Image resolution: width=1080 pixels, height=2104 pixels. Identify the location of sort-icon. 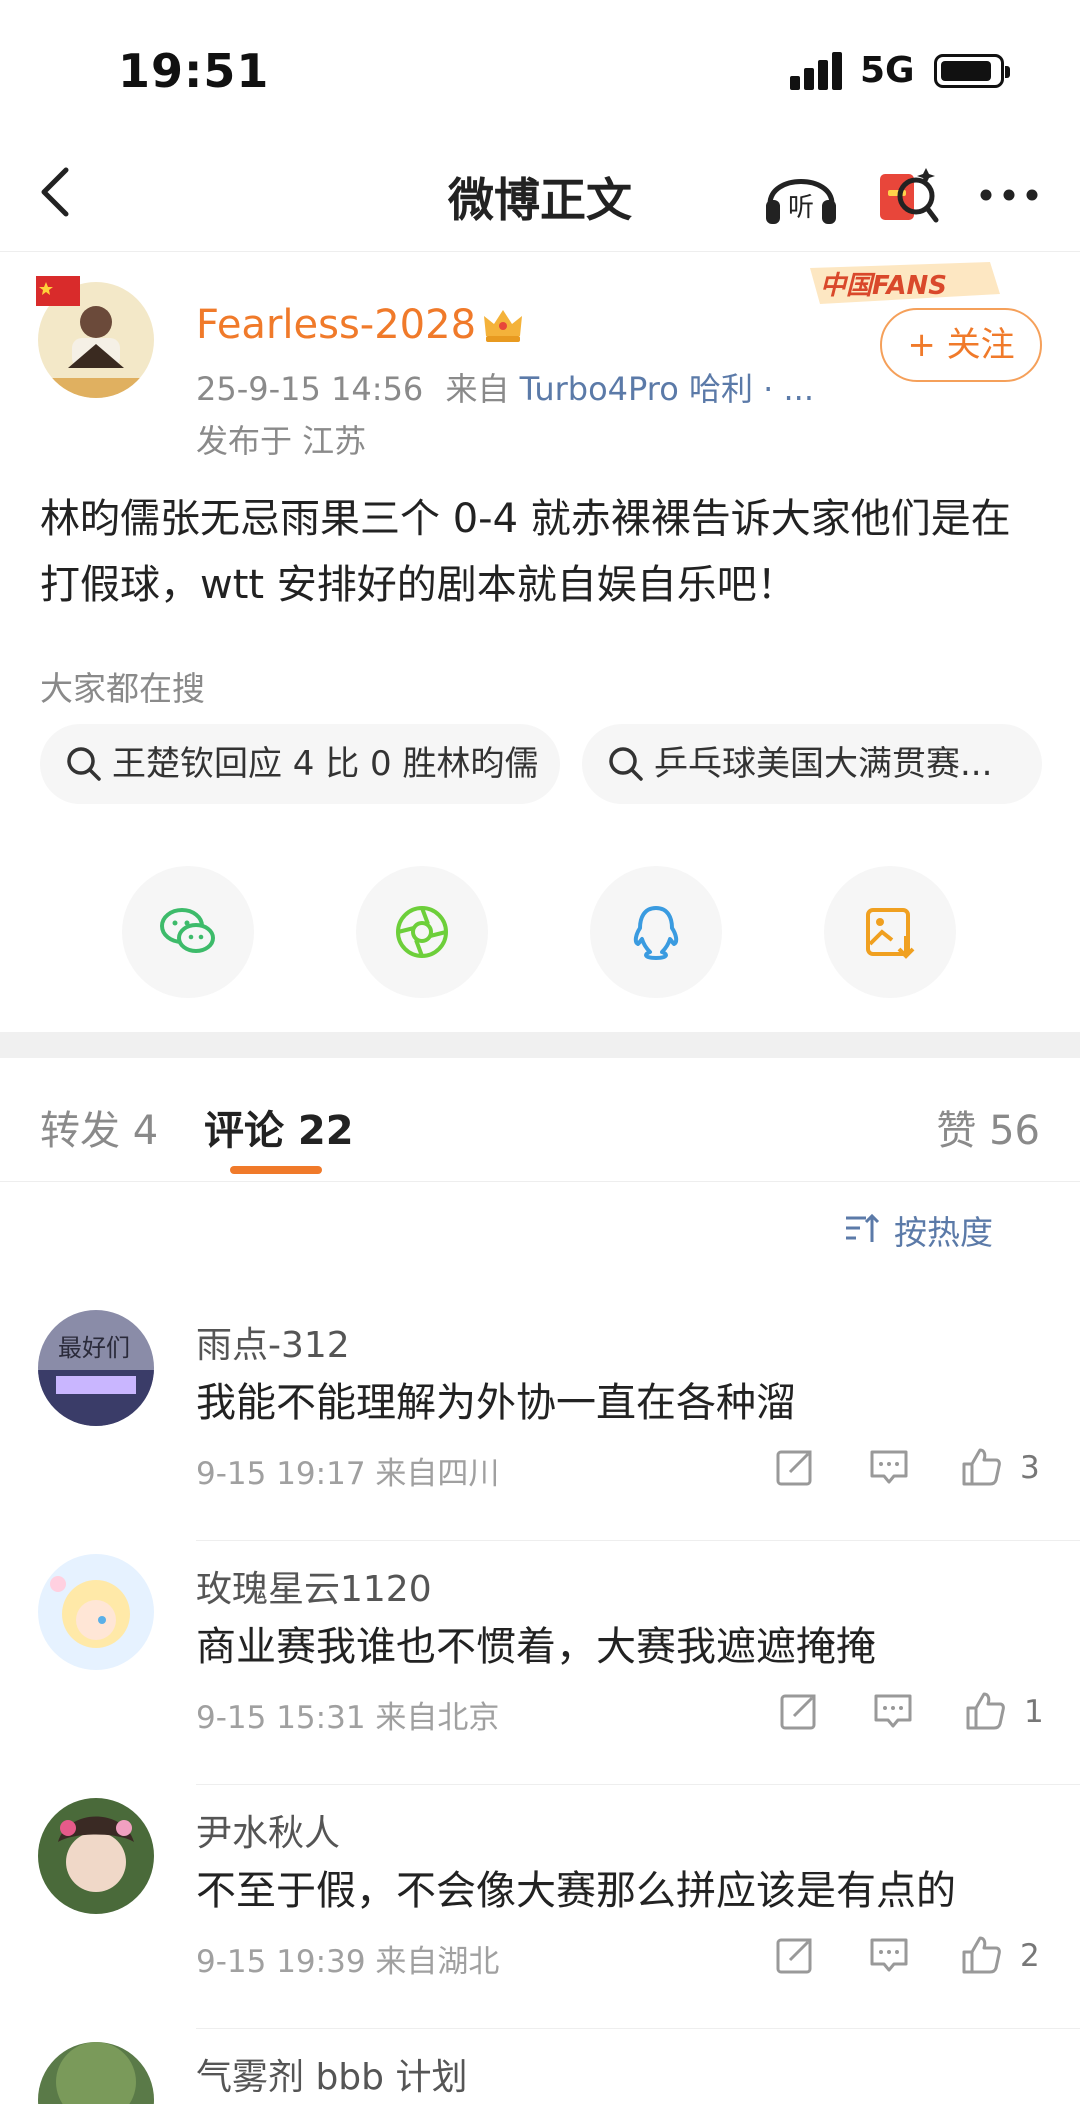
(863, 1227).